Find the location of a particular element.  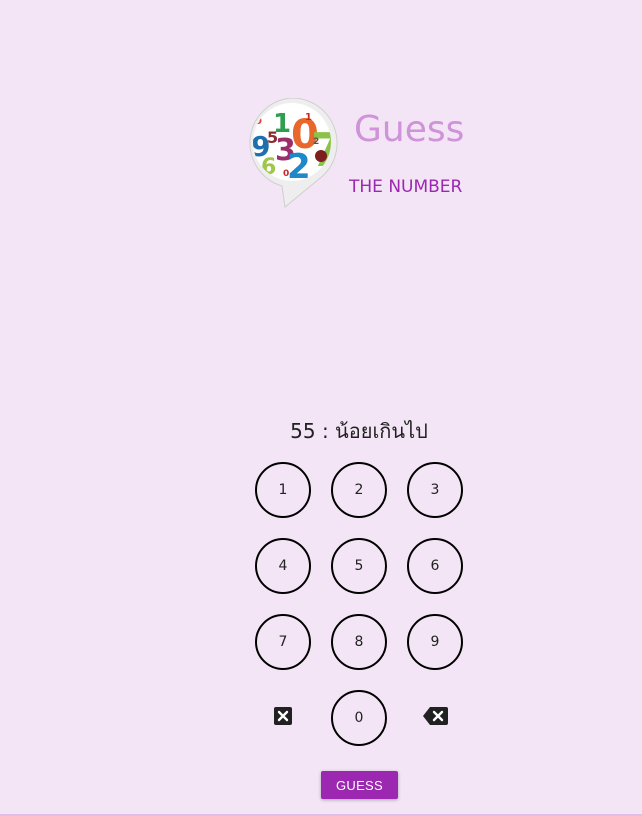

guess-feedback: 55 : น้อยเกินไป is located at coordinates (359, 431).